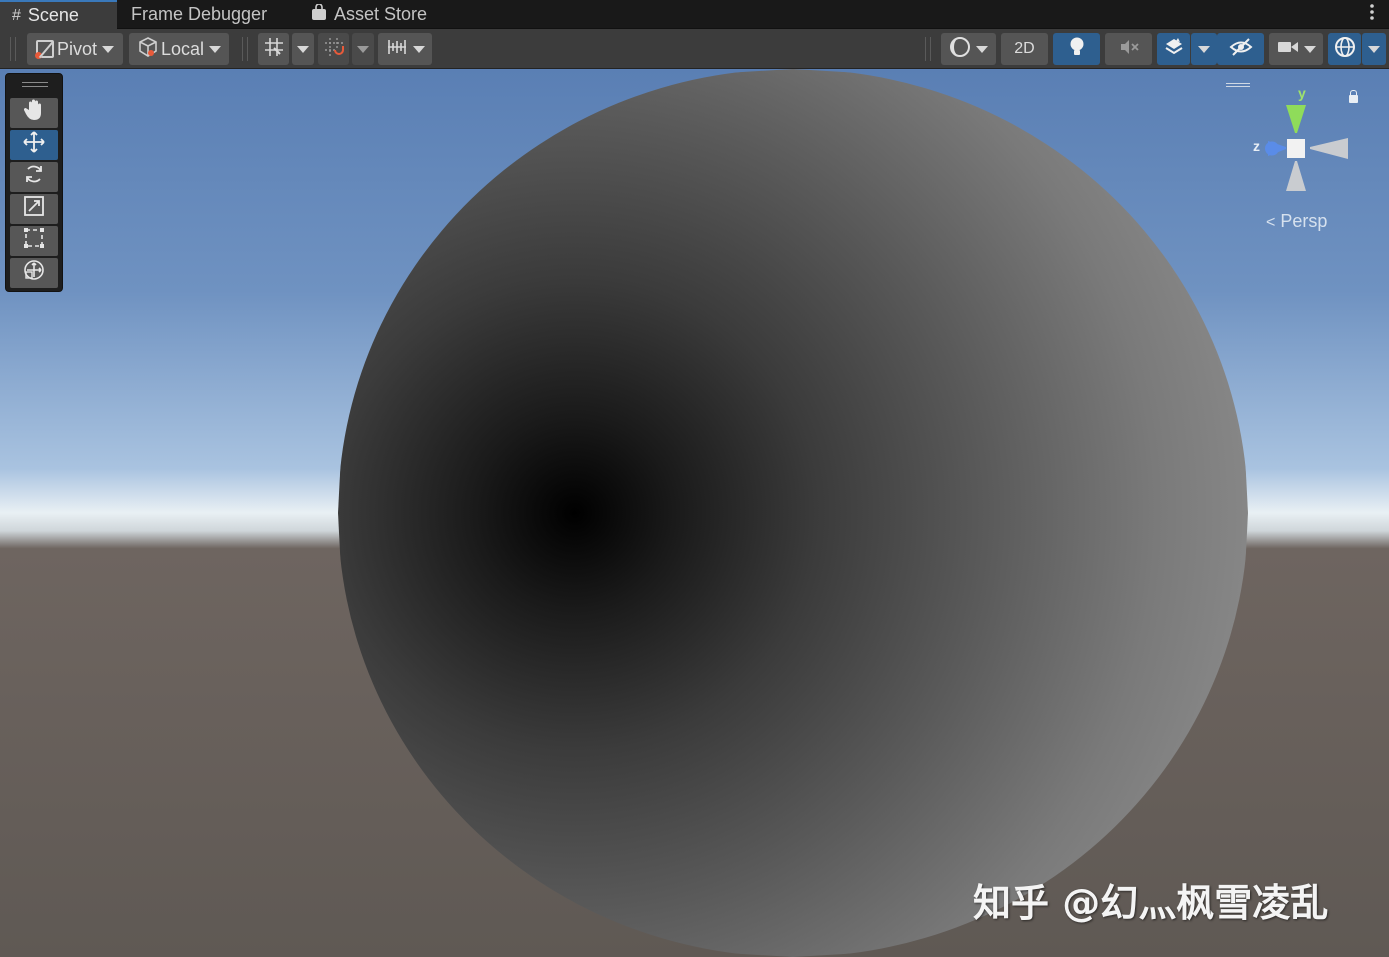 This screenshot has height=957, width=1389. I want to click on scene-toolbar: Pivot Local 2D, so click(694, 49).